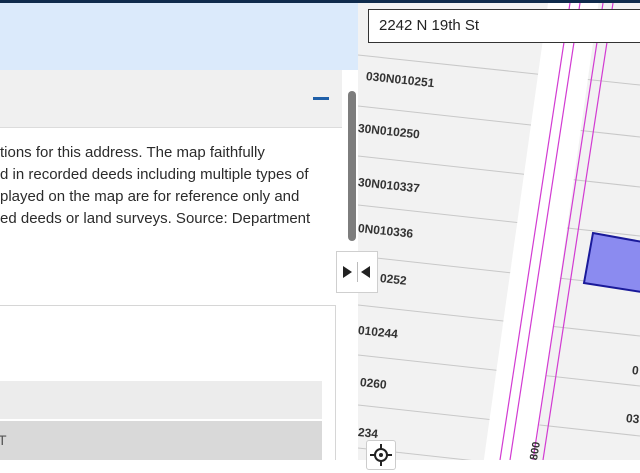 The image size is (640, 473). I want to click on address-search, so click(504, 26).